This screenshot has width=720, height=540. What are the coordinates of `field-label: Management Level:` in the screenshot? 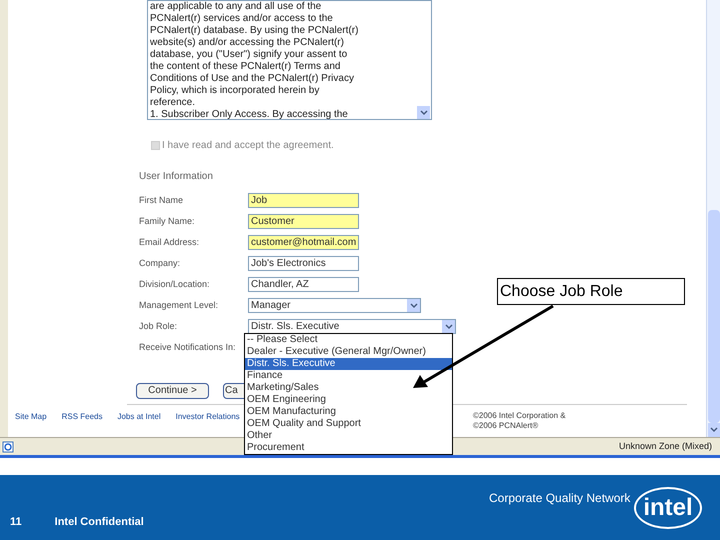 It's located at (179, 305).